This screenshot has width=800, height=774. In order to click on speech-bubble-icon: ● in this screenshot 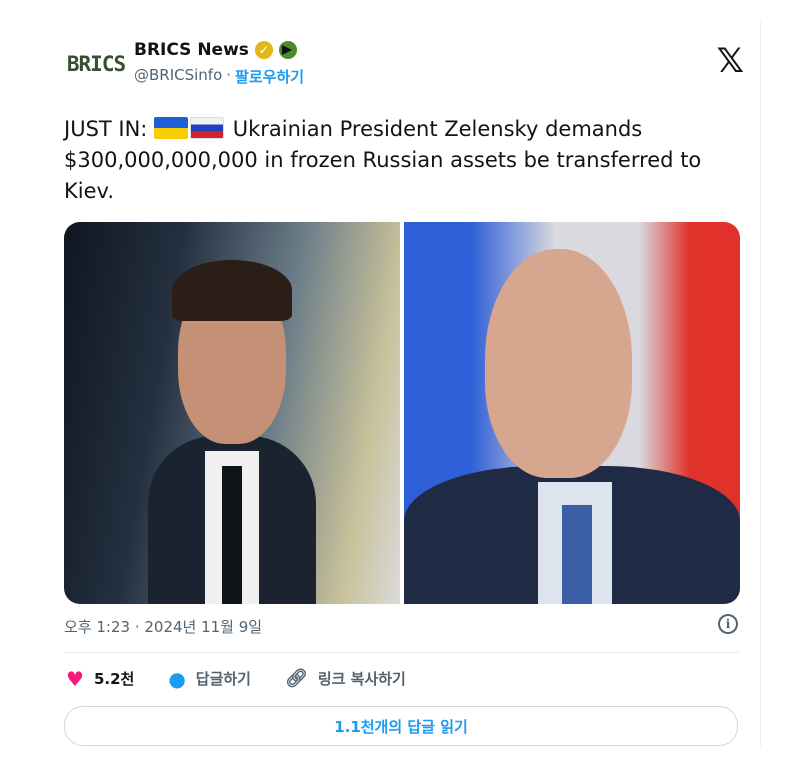, I will do `click(177, 678)`.